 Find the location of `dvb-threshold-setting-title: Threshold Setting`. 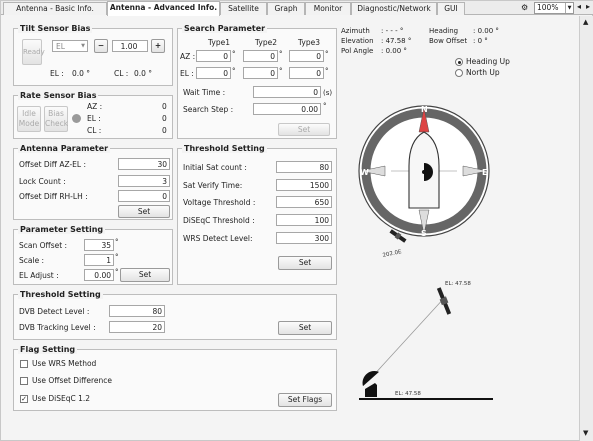

dvb-threshold-setting-title: Threshold Setting is located at coordinates (60, 294).